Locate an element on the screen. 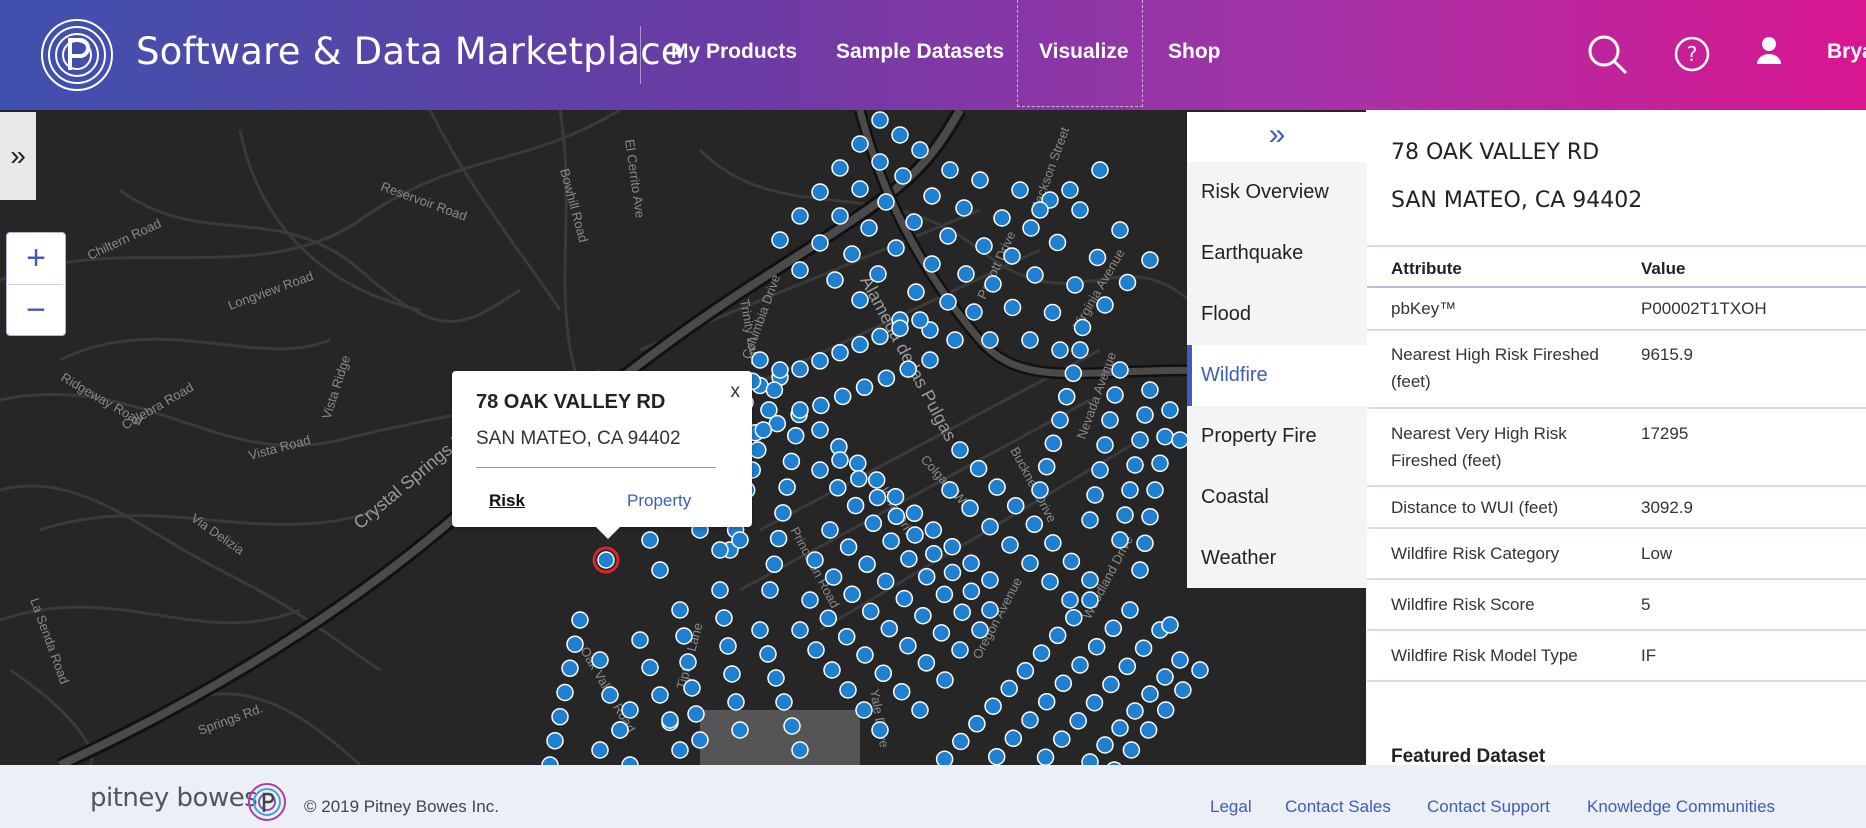 This screenshot has height=828, width=1866. user-icon is located at coordinates (1769, 50).